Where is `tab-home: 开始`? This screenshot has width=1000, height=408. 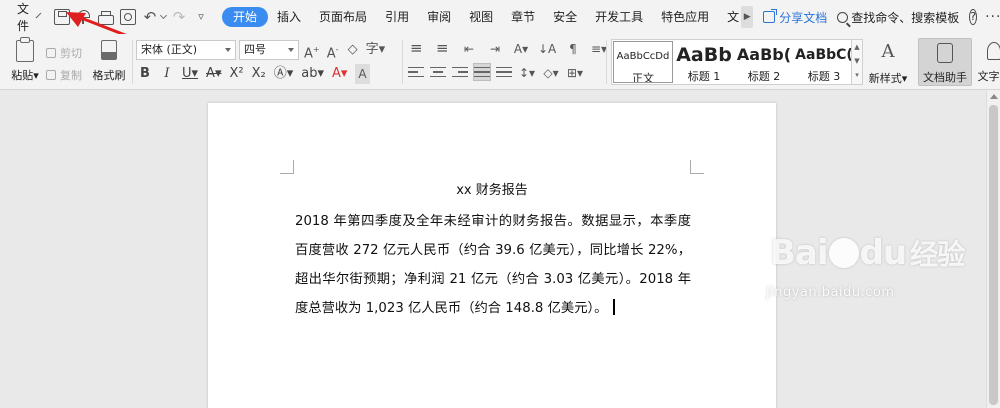
tab-home: 开始 is located at coordinates (245, 17).